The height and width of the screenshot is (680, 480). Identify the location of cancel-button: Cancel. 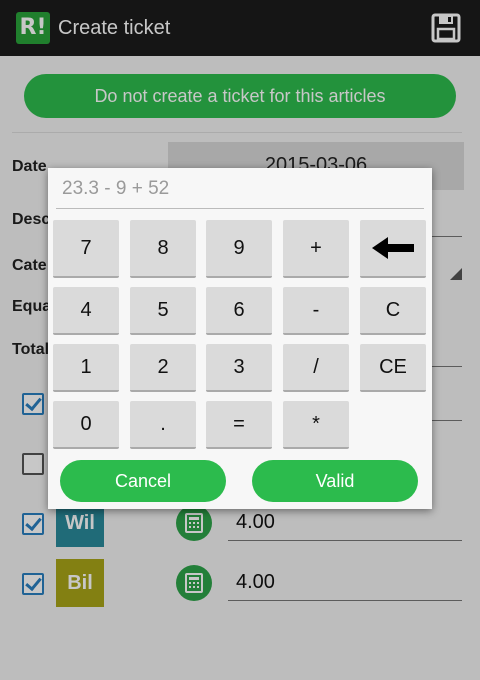
(143, 481).